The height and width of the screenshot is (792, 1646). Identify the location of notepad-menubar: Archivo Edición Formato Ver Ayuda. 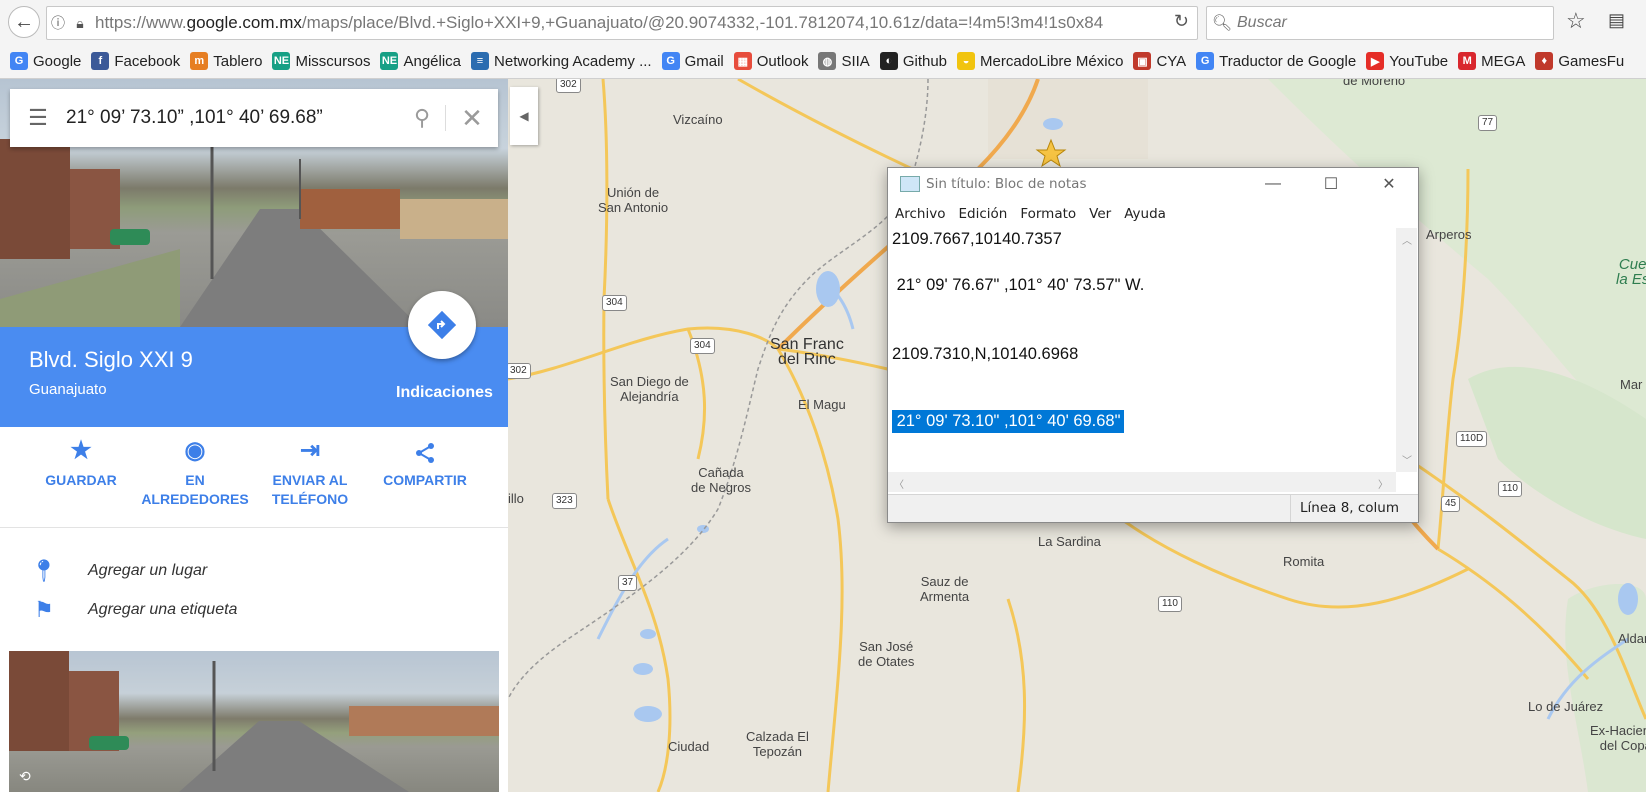
(1153, 214).